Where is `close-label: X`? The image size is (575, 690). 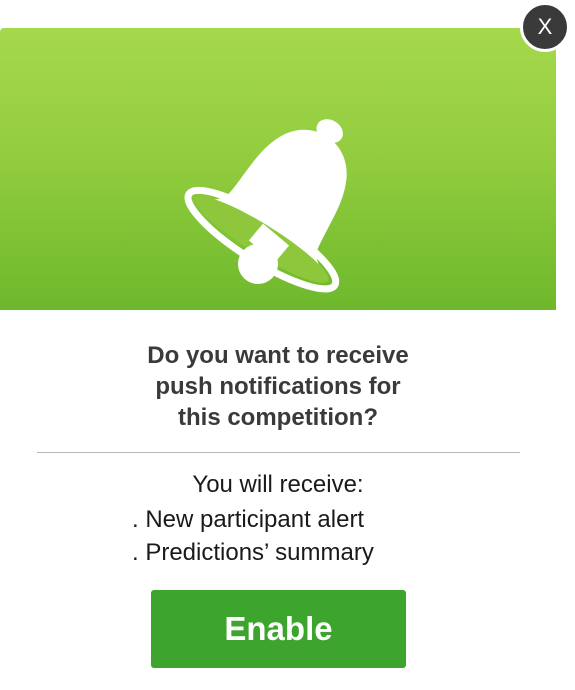 close-label: X is located at coordinates (545, 26).